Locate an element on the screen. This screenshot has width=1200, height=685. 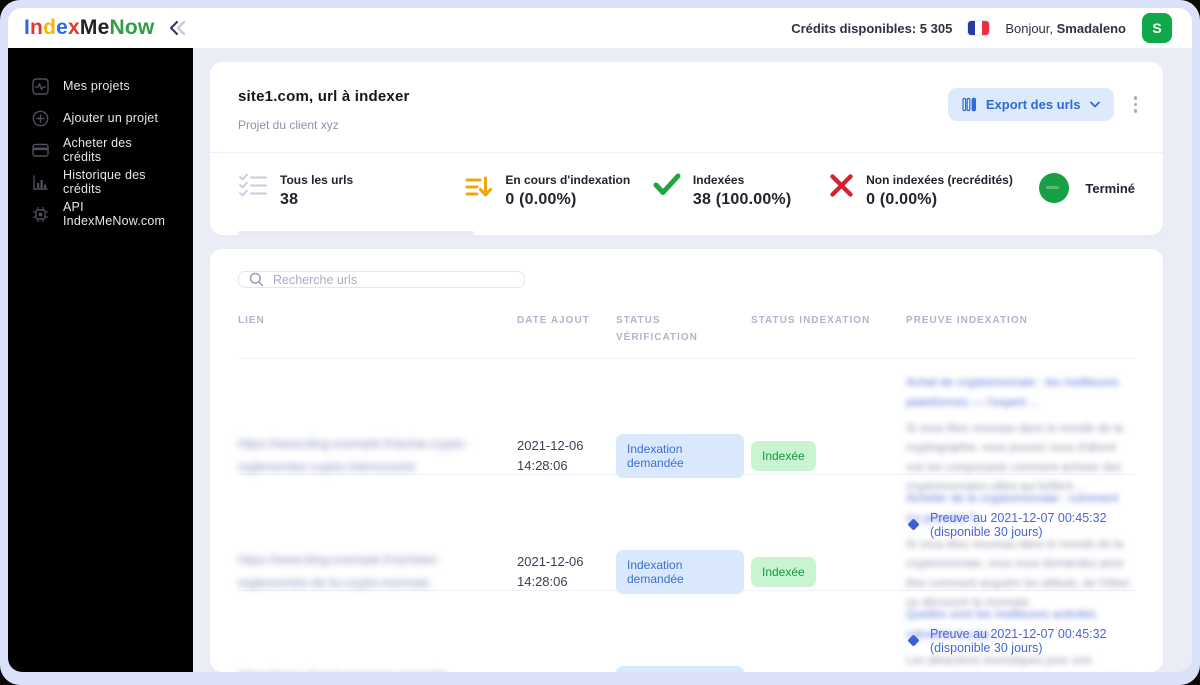
user-name: Smadaleno is located at coordinates (1091, 28).